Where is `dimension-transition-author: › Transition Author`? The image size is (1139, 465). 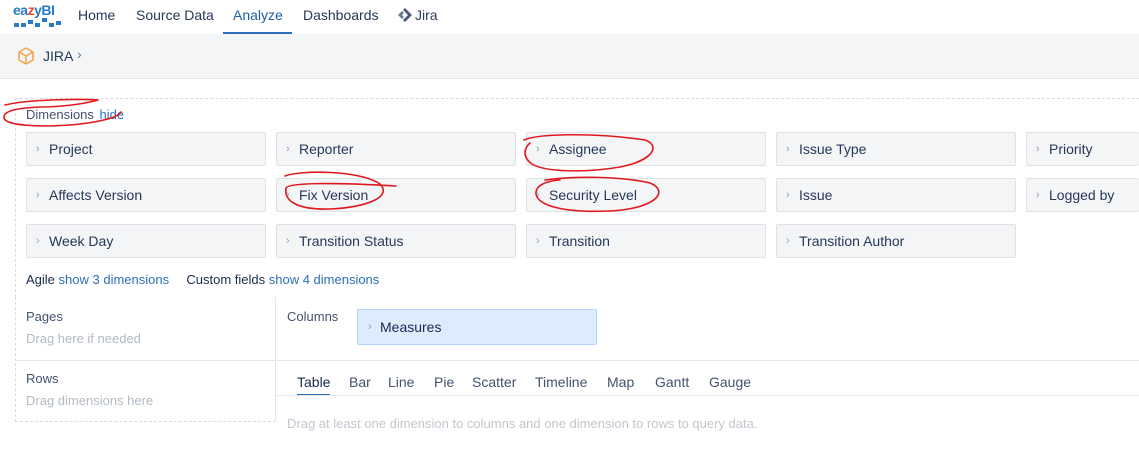
dimension-transition-author: › Transition Author is located at coordinates (896, 241).